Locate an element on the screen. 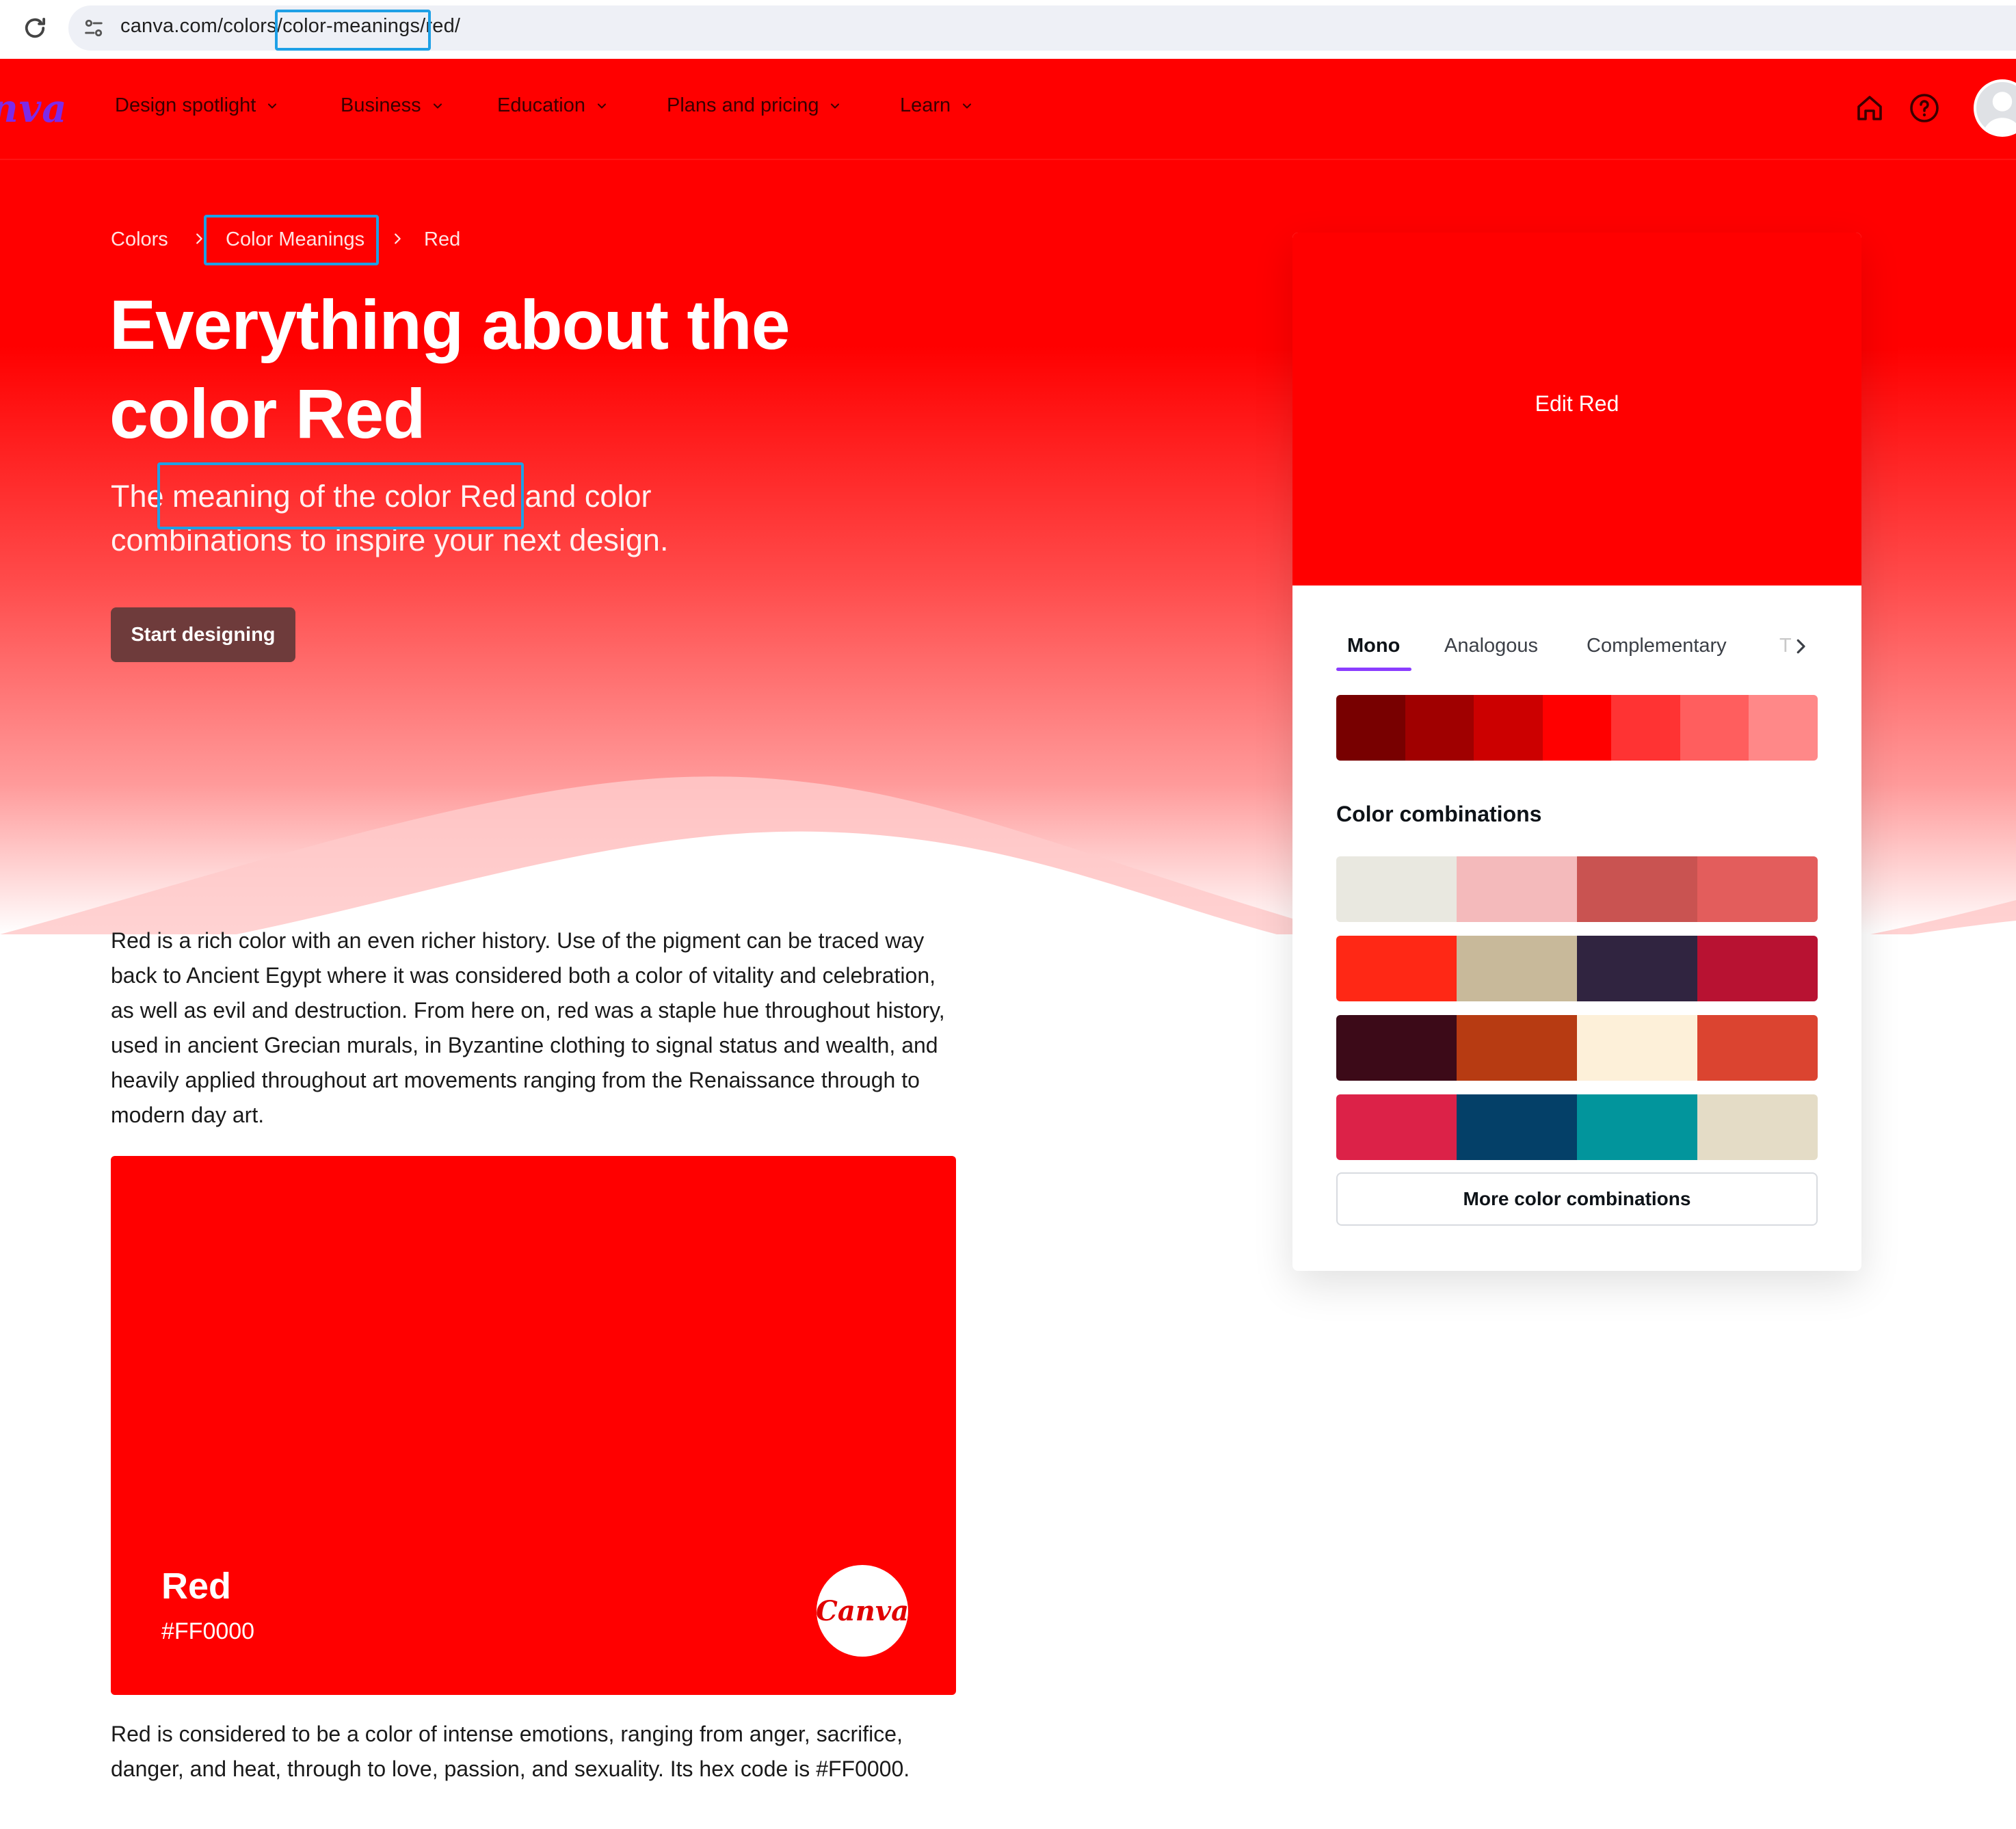 The height and width of the screenshot is (1829, 2016). nav-label: Business is located at coordinates (381, 105).